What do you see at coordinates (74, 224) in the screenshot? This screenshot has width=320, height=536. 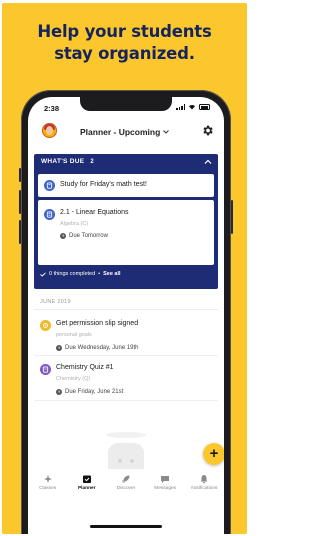 I see `task-class: Algebra (C)` at bounding box center [74, 224].